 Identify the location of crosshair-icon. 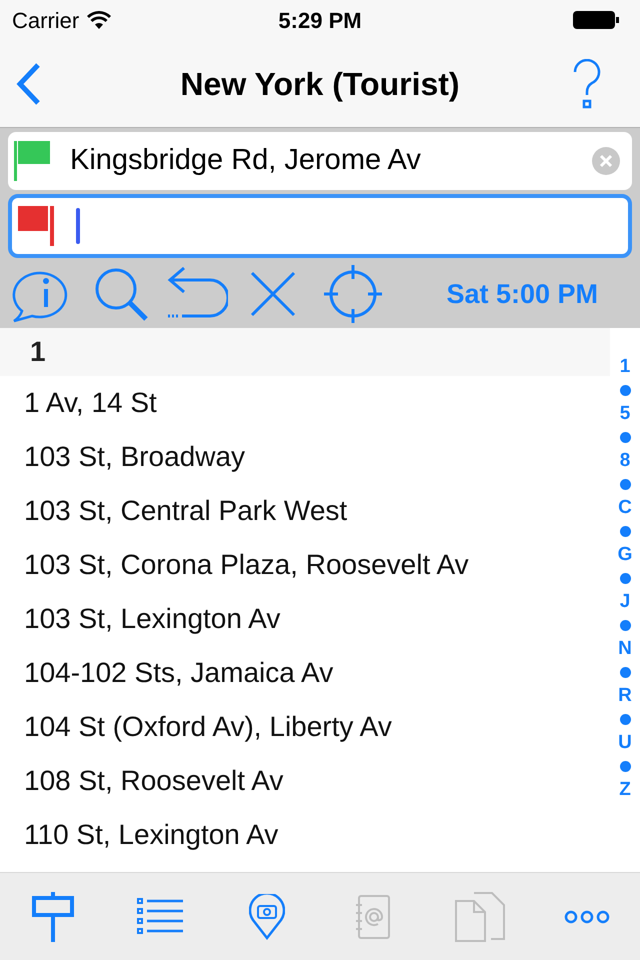
(353, 294).